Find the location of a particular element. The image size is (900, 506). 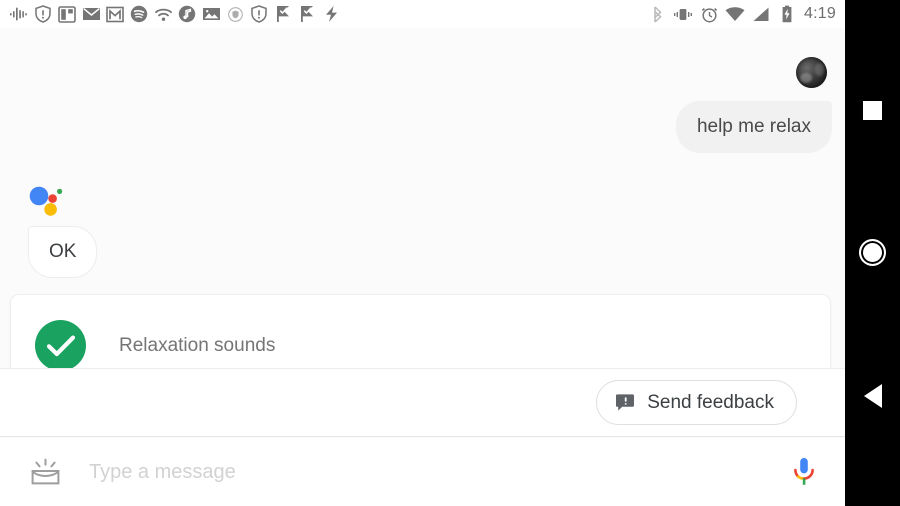

home-button is located at coordinates (872, 252).